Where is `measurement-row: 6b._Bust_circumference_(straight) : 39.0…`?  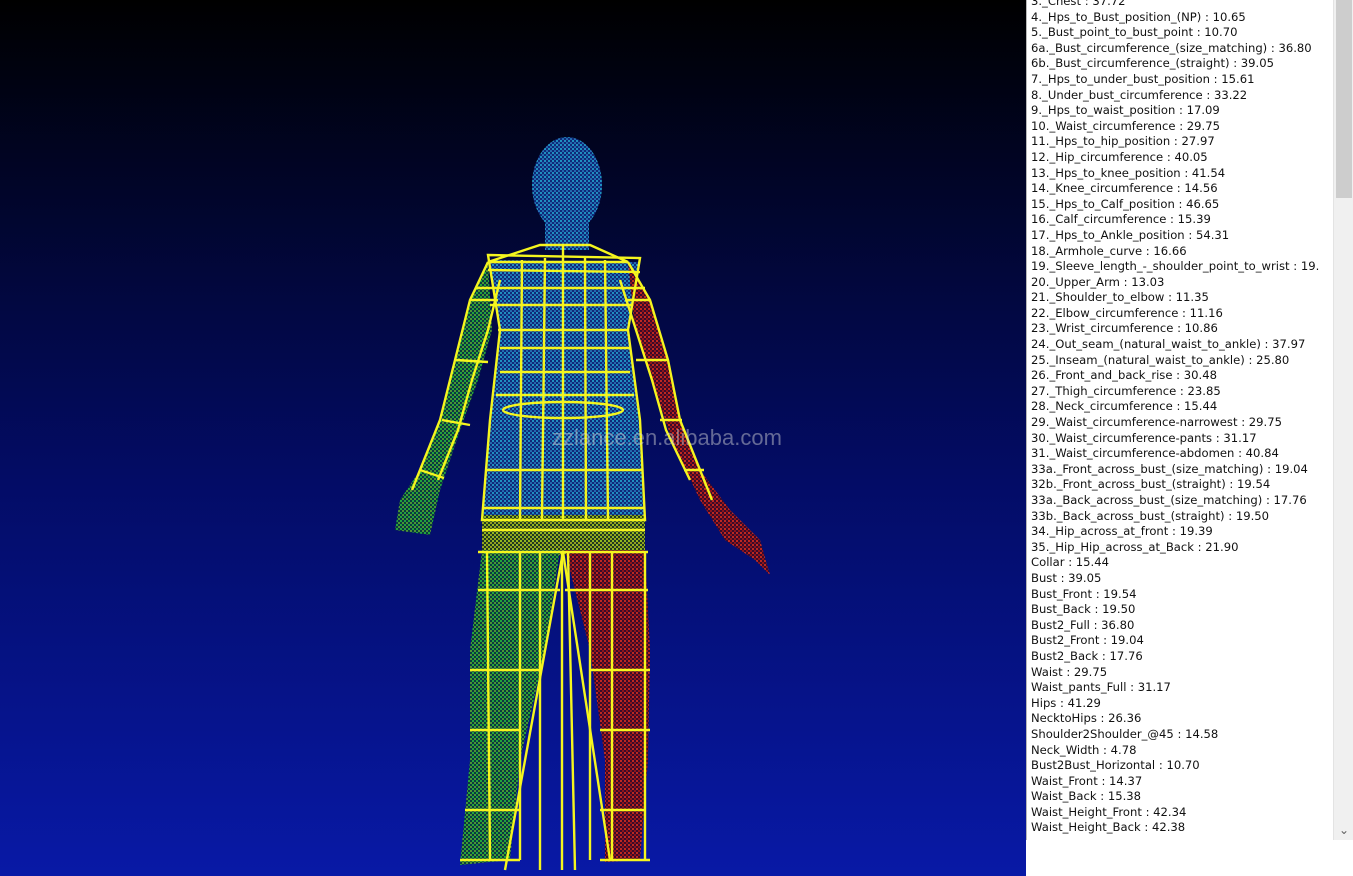
measurement-row: 6b._Bust_circumference_(straight) : 39.0… is located at coordinates (1181, 64).